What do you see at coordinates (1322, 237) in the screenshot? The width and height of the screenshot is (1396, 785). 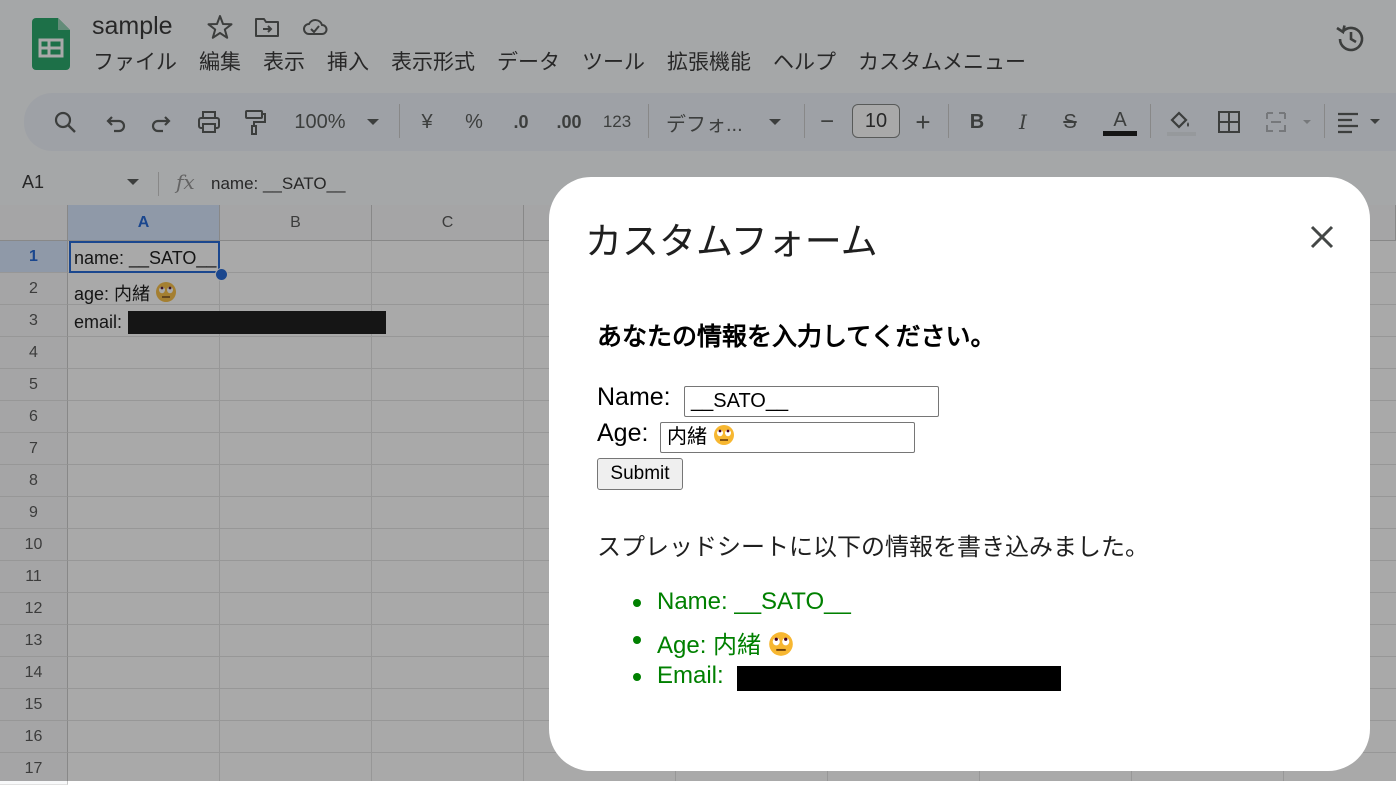 I see `close-icon` at bounding box center [1322, 237].